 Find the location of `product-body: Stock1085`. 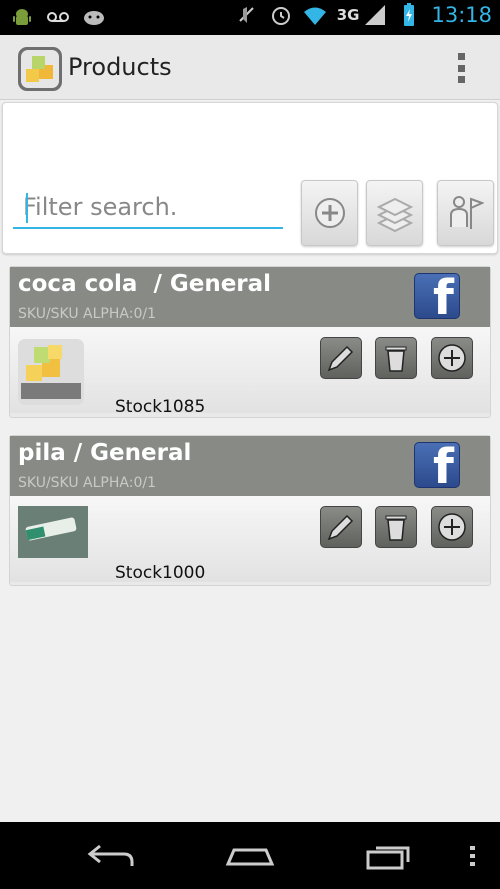

product-body: Stock1085 is located at coordinates (250, 372).